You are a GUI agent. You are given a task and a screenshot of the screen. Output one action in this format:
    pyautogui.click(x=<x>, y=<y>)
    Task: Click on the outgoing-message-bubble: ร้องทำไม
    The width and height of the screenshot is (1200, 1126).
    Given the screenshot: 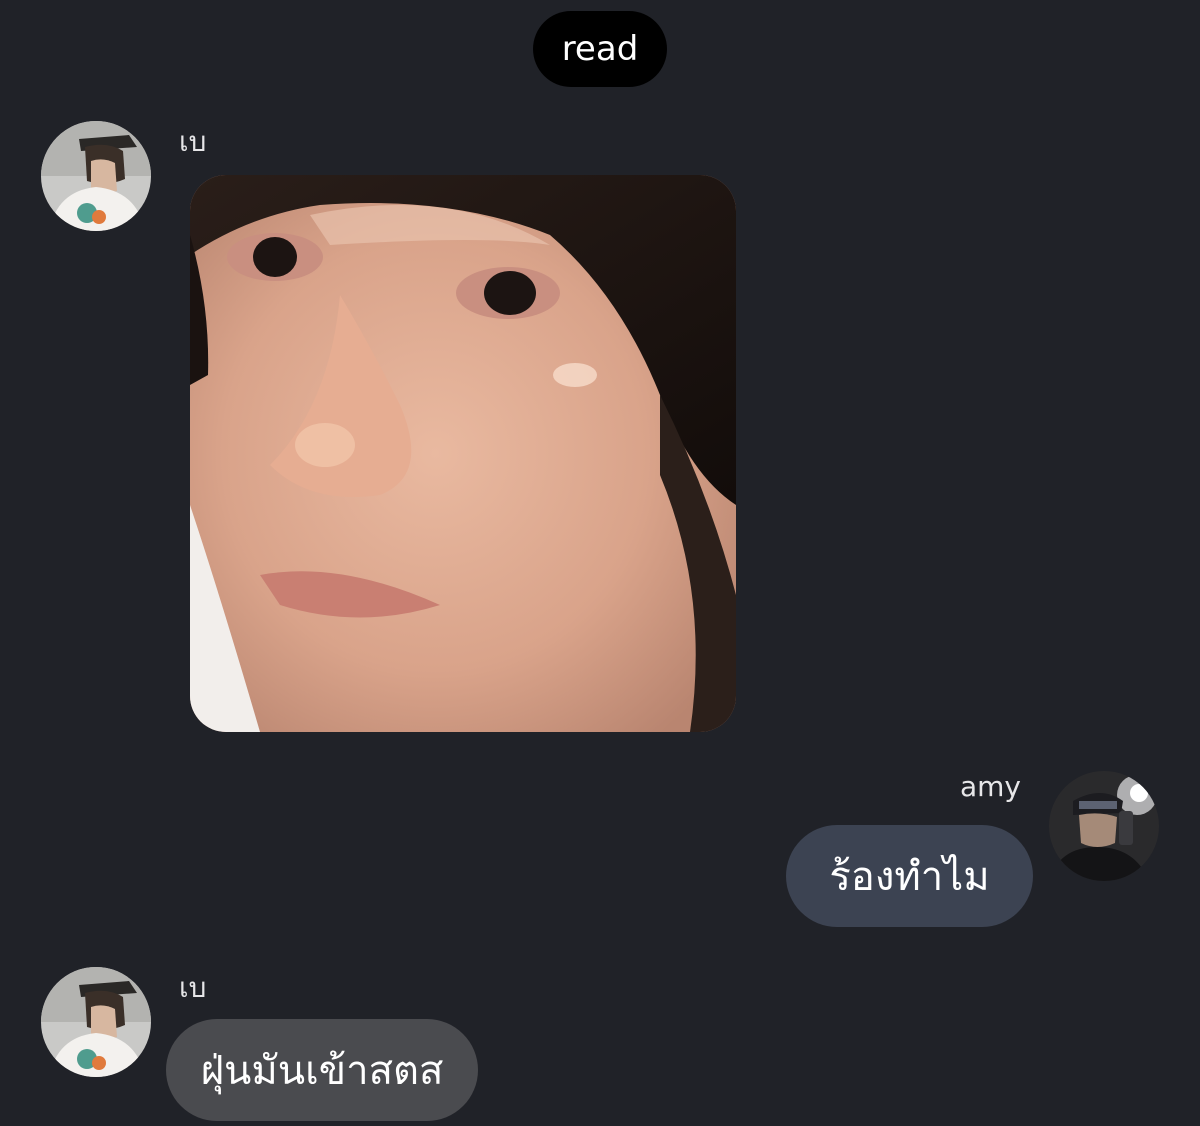 What is the action you would take?
    pyautogui.click(x=909, y=876)
    